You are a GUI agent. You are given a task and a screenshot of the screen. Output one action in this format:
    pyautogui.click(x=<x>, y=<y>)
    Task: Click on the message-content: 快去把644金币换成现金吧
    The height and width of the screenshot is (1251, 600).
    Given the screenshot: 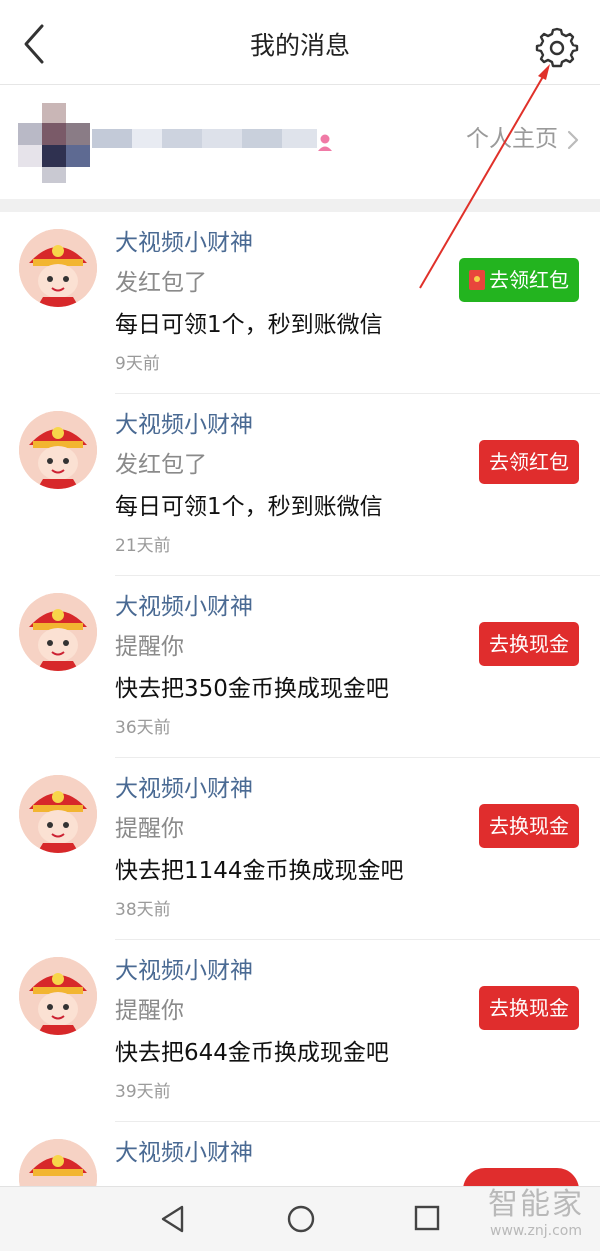 What is the action you would take?
    pyautogui.click(x=252, y=1053)
    